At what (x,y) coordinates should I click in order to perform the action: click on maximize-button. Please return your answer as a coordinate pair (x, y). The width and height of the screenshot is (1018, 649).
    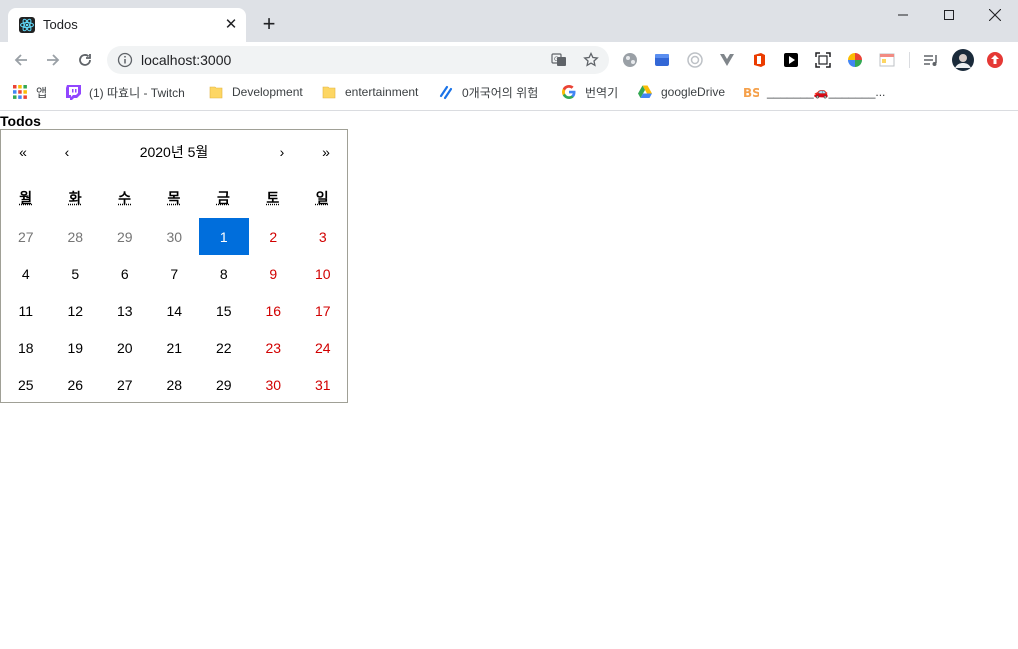
    Looking at the image, I should click on (949, 15).